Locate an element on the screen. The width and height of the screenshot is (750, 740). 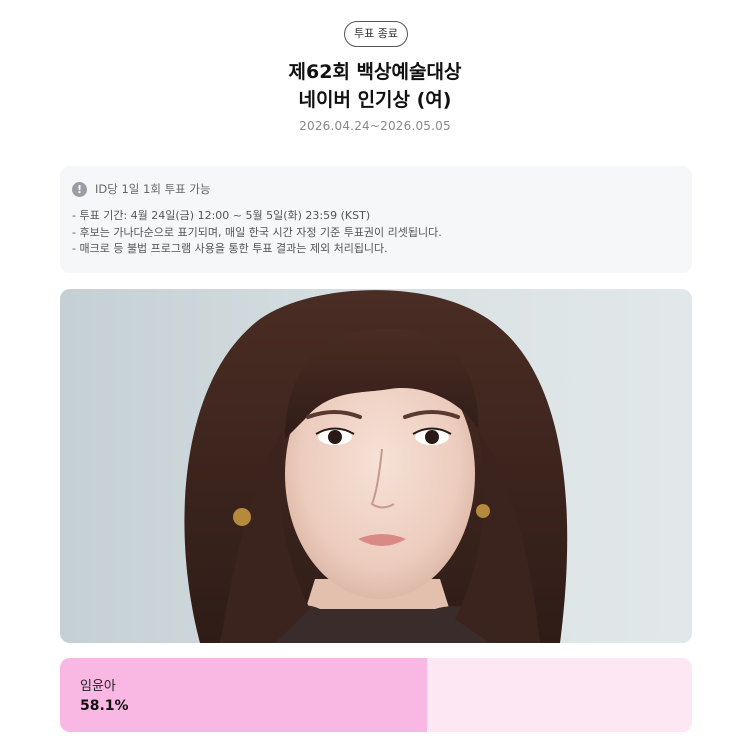
notice-title: ID당 1일 1회 투표 가능 is located at coordinates (153, 189).